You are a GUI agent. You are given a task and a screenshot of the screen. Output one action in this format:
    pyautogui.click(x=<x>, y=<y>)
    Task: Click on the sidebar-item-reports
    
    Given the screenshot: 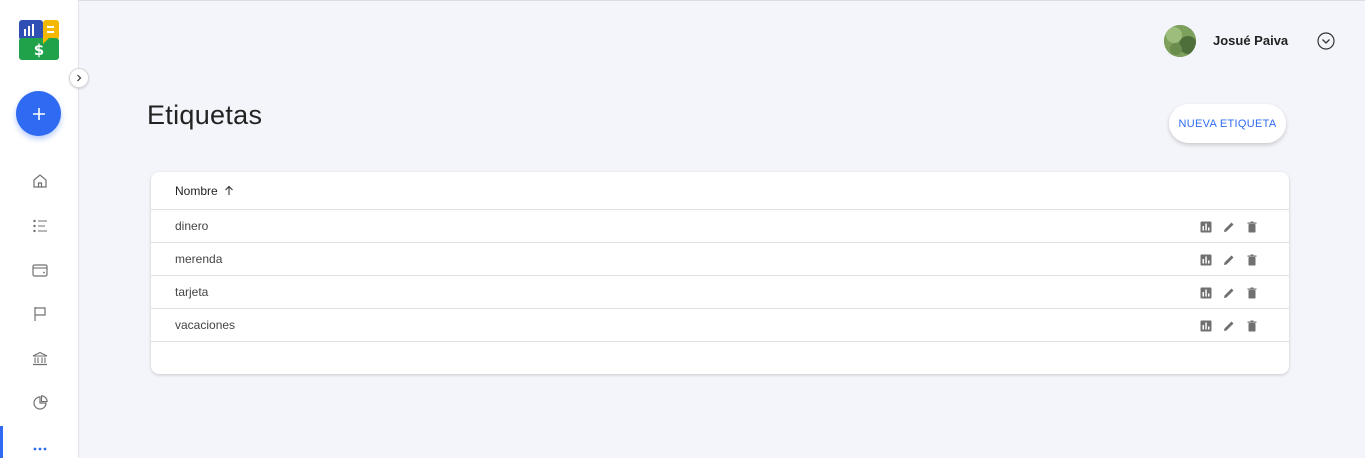 What is the action you would take?
    pyautogui.click(x=39, y=403)
    